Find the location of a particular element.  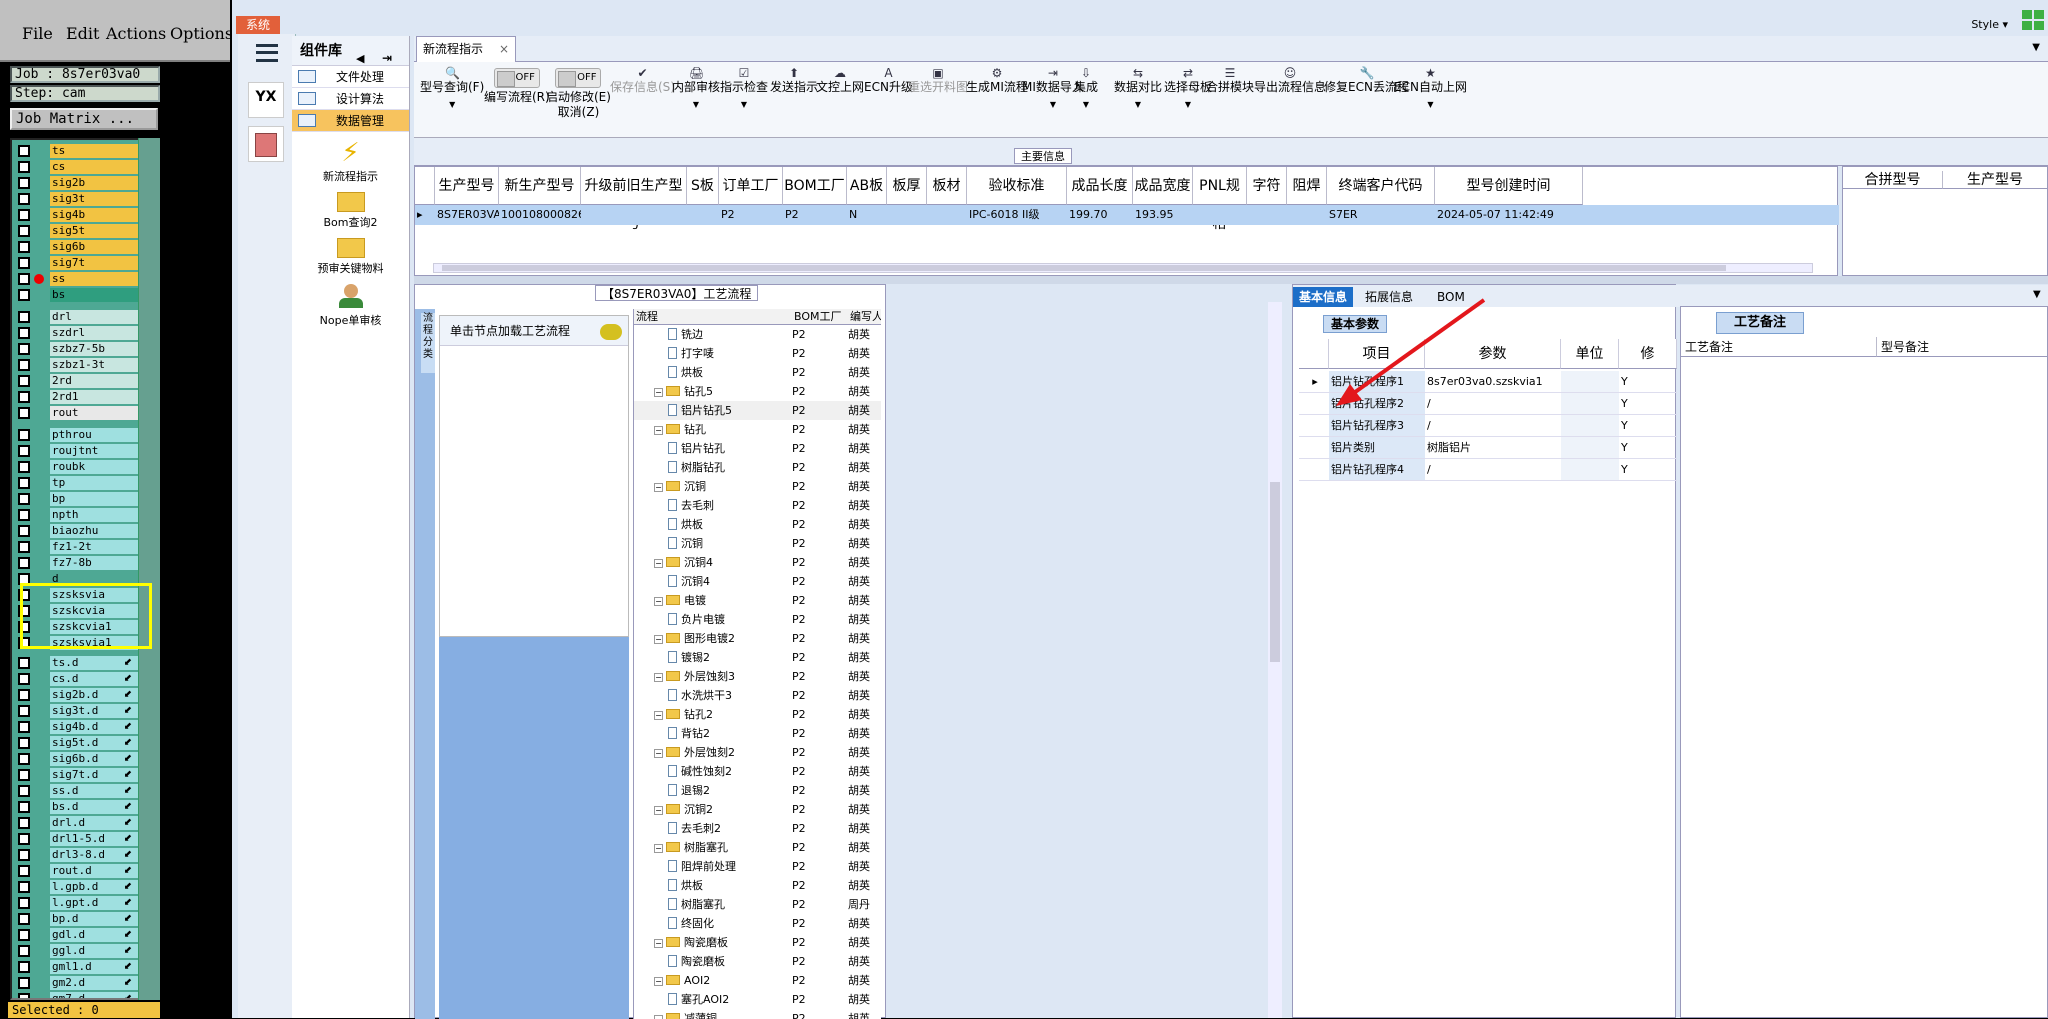

layer-row: roubk is located at coordinates (77, 467).